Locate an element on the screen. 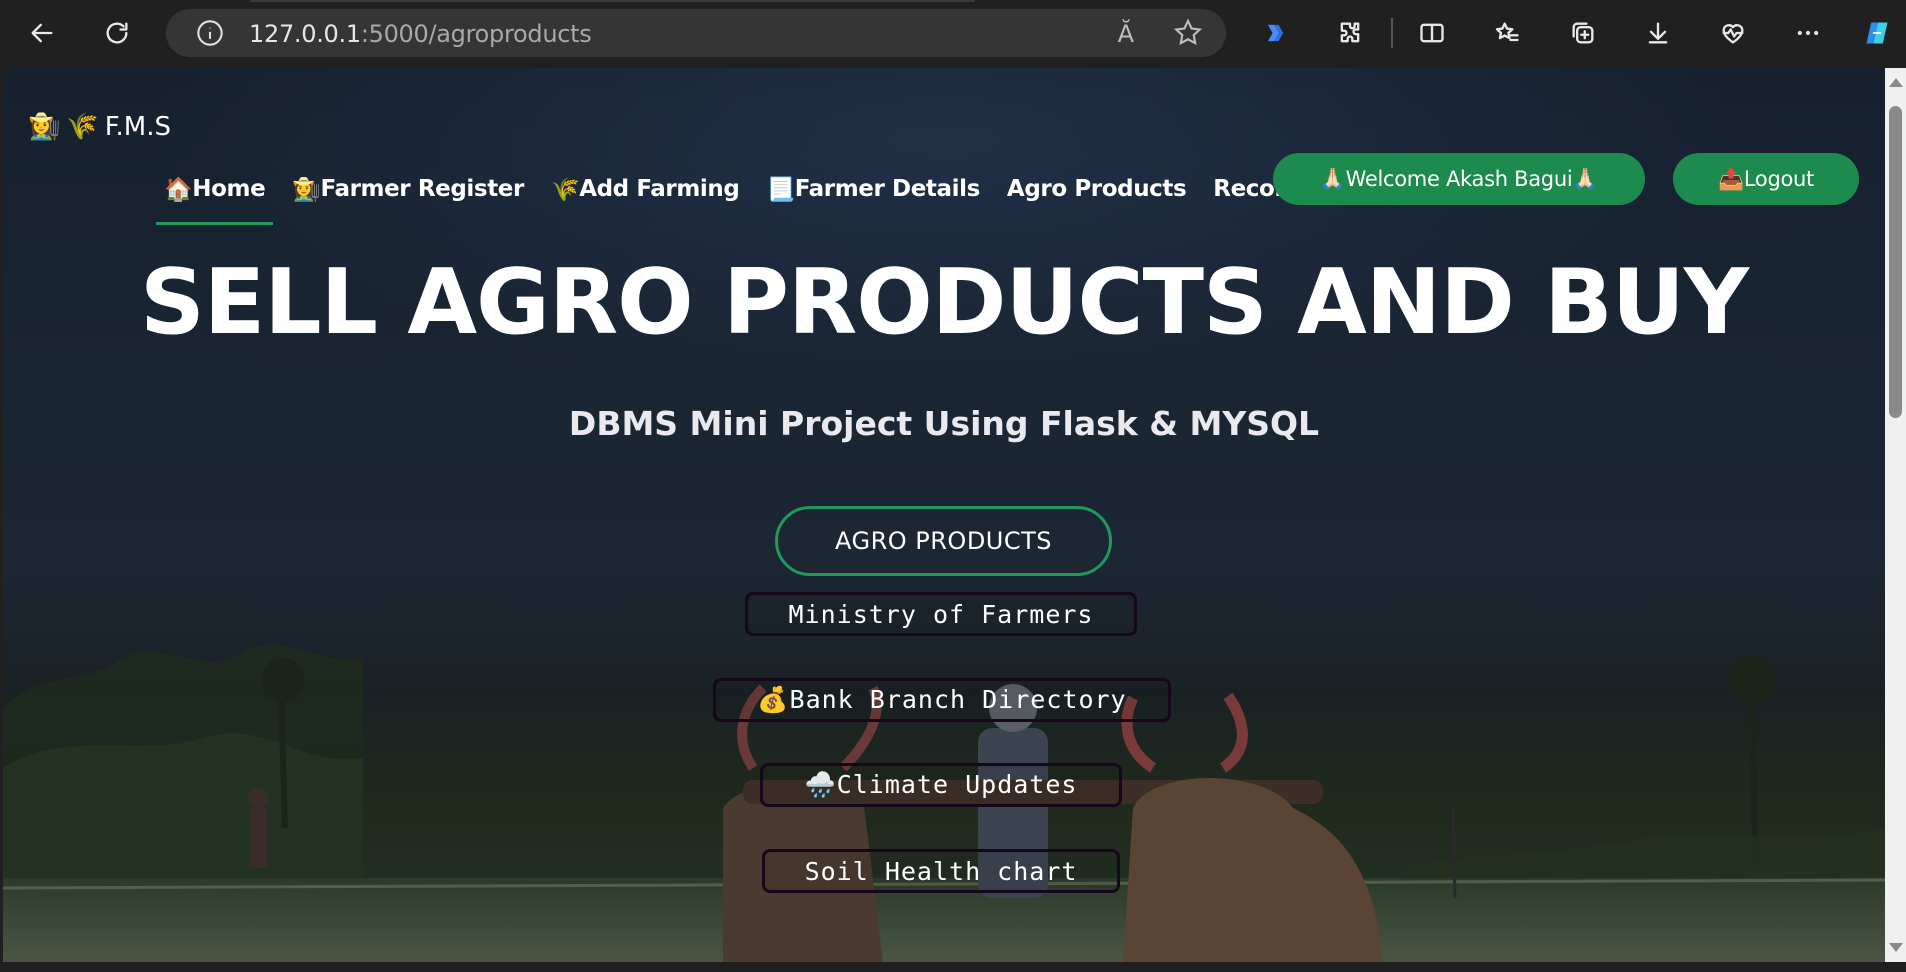 The image size is (1906, 972). refresh-icon is located at coordinates (117, 33).